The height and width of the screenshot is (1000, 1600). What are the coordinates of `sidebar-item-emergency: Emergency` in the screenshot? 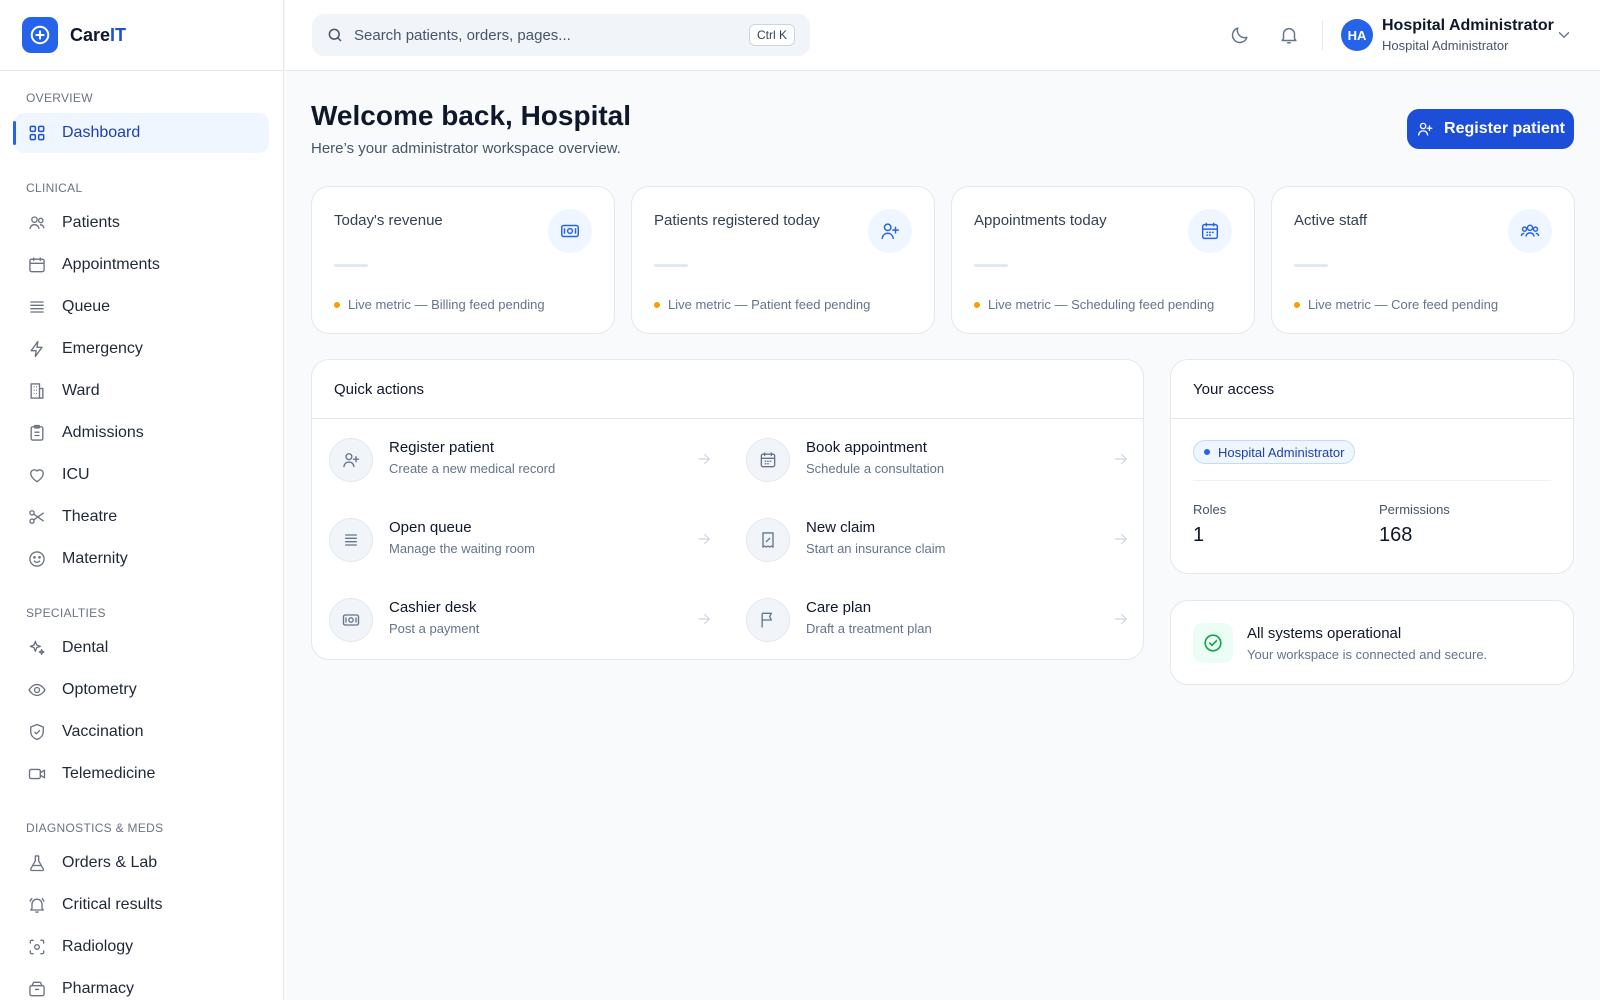 It's located at (141, 349).